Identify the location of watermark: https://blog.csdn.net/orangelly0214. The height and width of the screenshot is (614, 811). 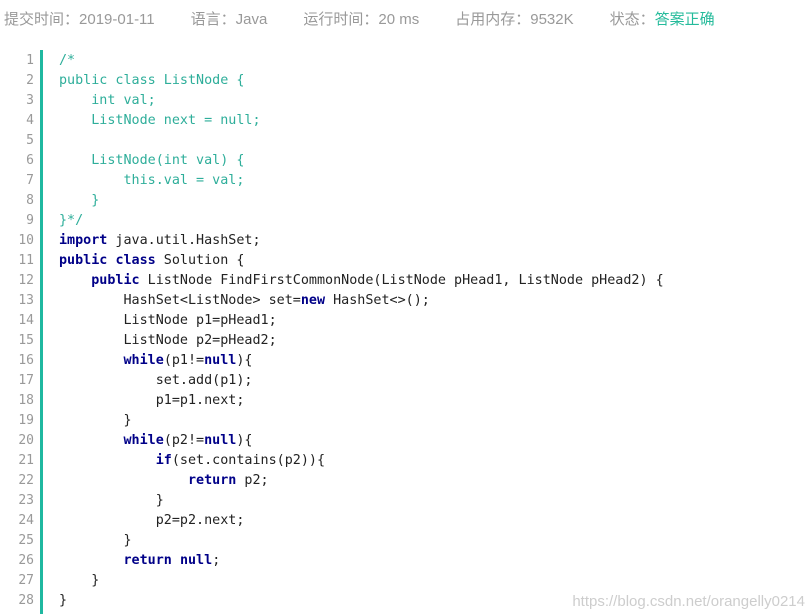
(688, 601).